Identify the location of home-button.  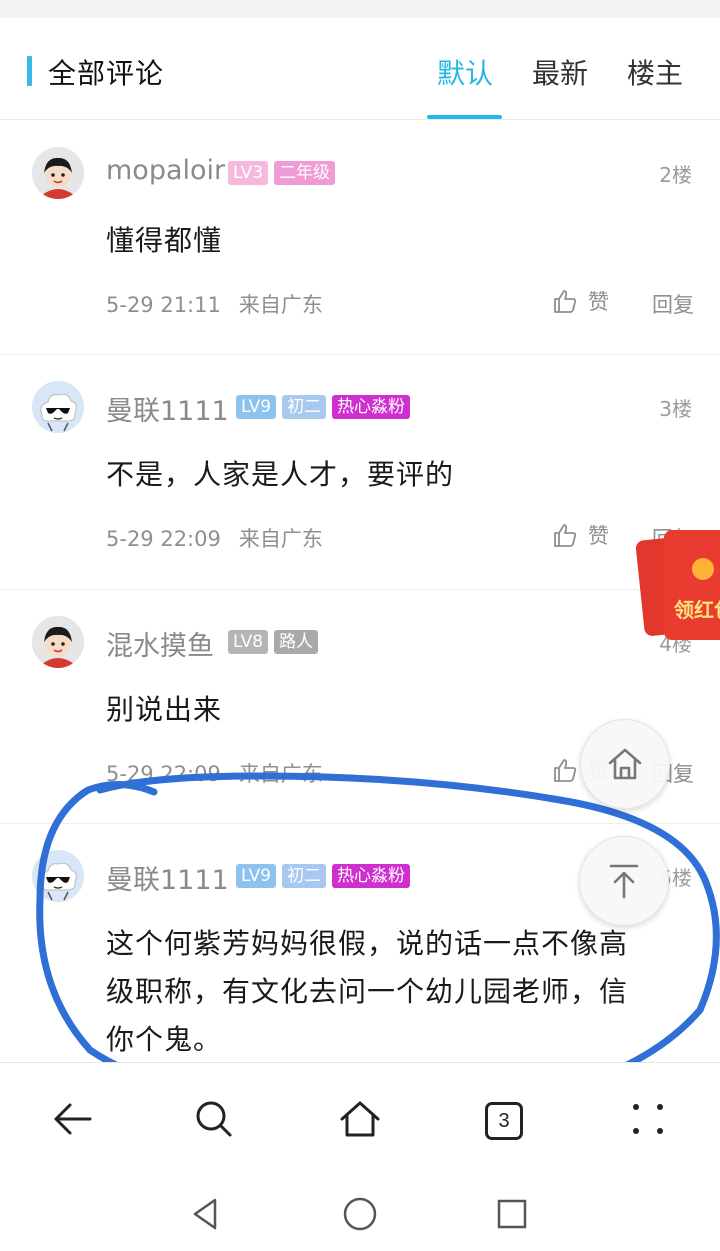
(360, 1119).